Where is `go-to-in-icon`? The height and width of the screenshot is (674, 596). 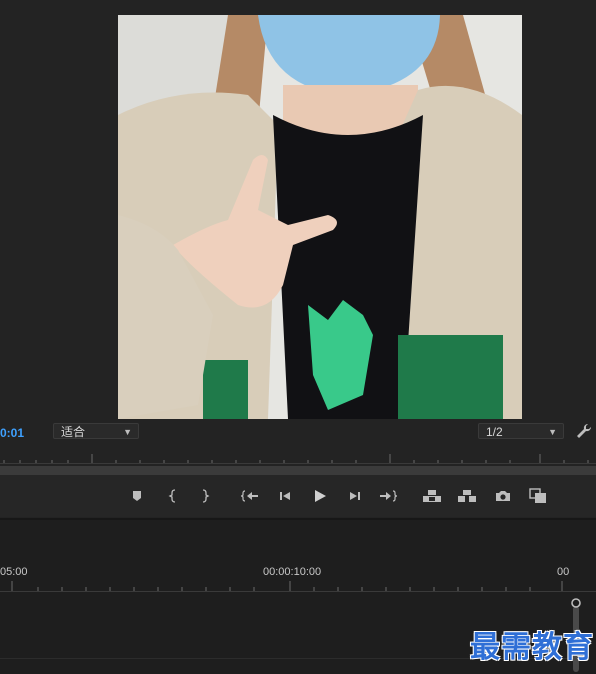 go-to-in-icon is located at coordinates (249, 496).